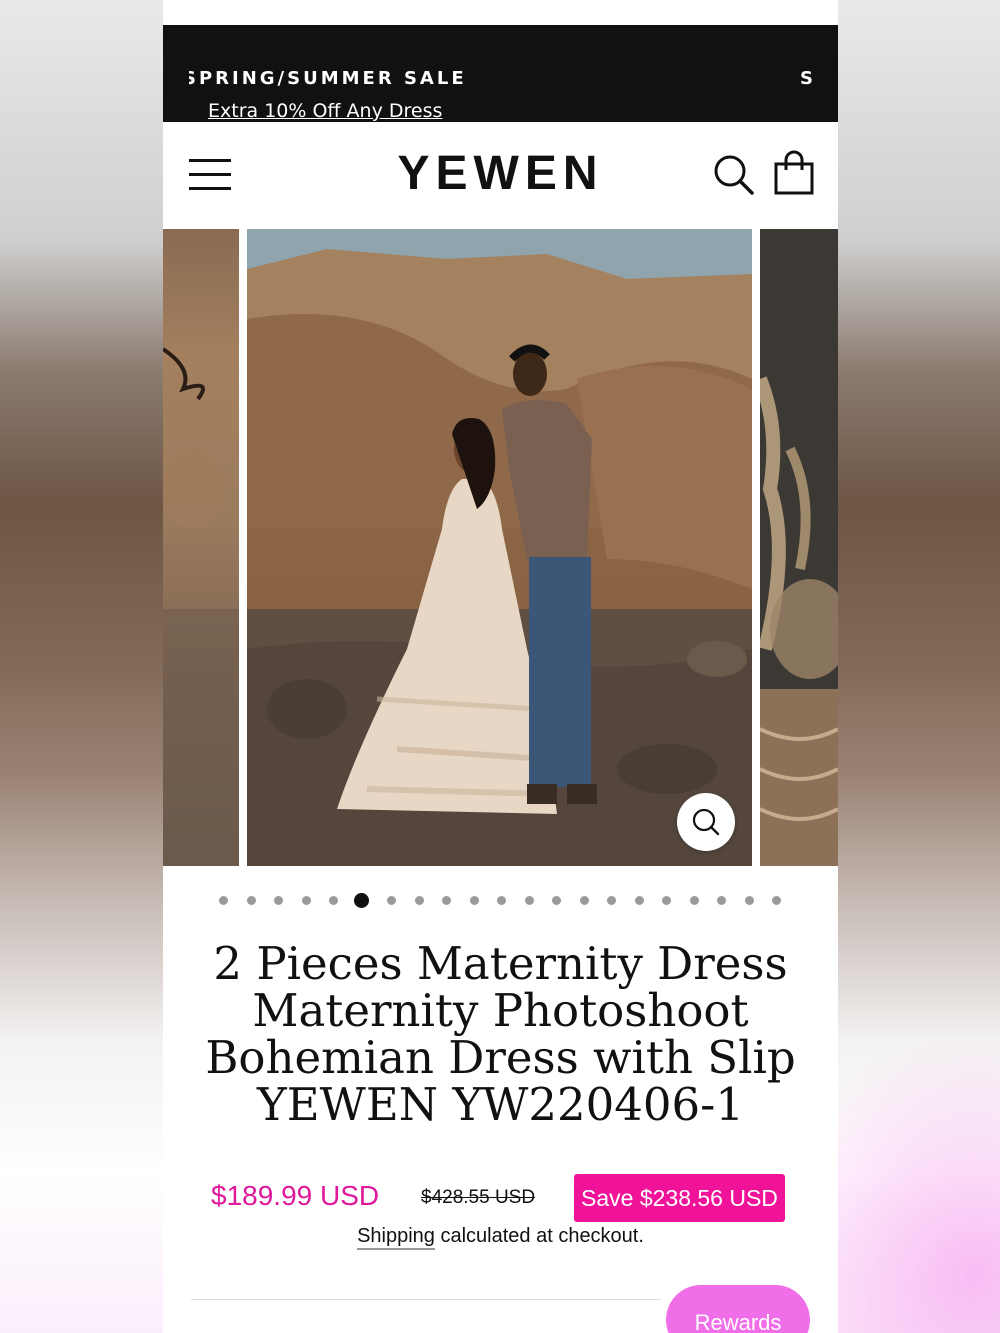 Image resolution: width=1000 pixels, height=1333 pixels. I want to click on shipping-link: Shipping, so click(396, 1236).